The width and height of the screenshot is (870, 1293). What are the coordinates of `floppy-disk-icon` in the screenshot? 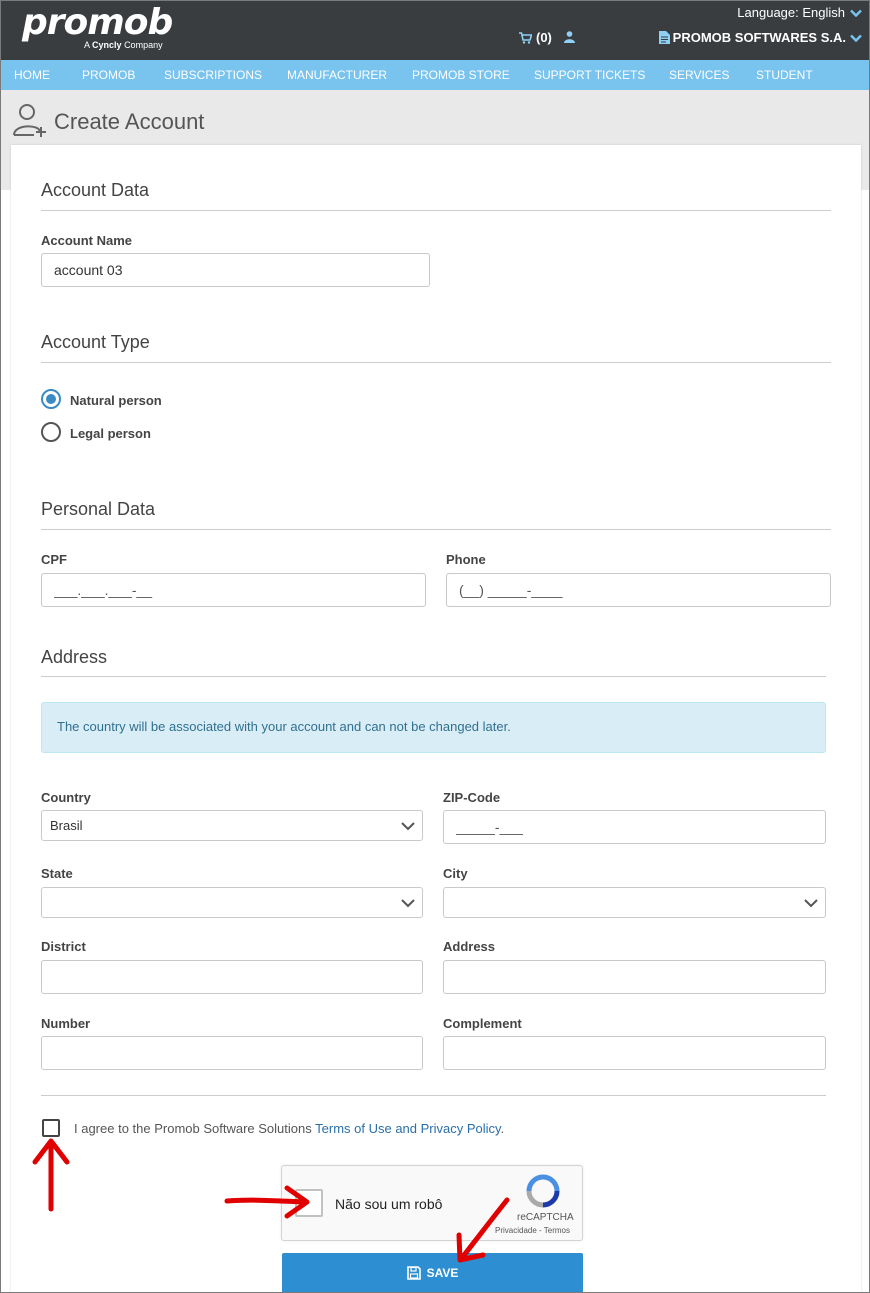 It's located at (413, 1273).